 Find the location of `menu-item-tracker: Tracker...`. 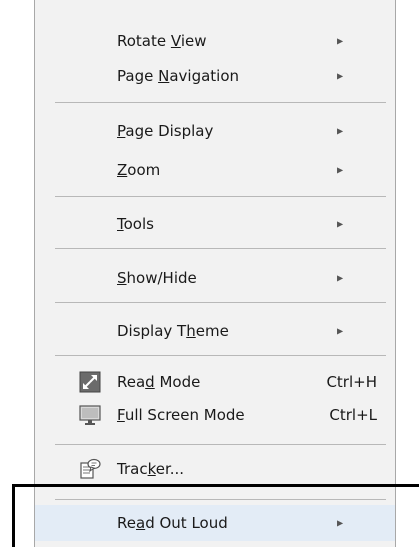

menu-item-tracker: Tracker... is located at coordinates (215, 469).